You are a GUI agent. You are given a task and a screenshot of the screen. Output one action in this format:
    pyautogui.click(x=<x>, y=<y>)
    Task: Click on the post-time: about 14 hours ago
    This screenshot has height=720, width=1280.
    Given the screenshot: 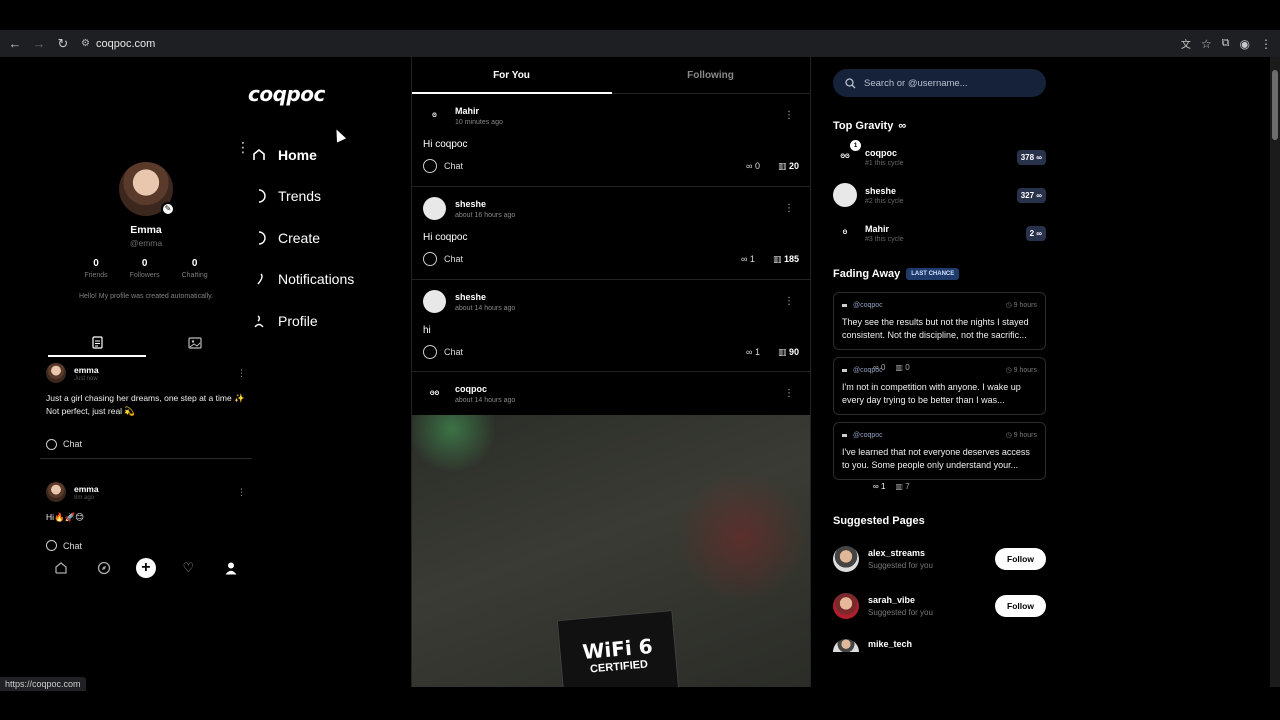 What is the action you would take?
    pyautogui.click(x=485, y=400)
    